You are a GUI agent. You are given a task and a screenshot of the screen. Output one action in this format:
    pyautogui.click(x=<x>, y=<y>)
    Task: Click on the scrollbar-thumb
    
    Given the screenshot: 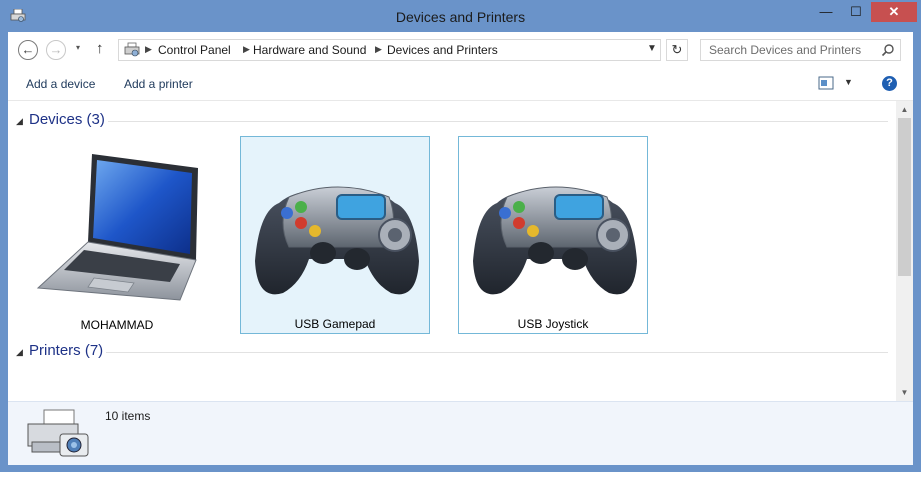 What is the action you would take?
    pyautogui.click(x=904, y=197)
    